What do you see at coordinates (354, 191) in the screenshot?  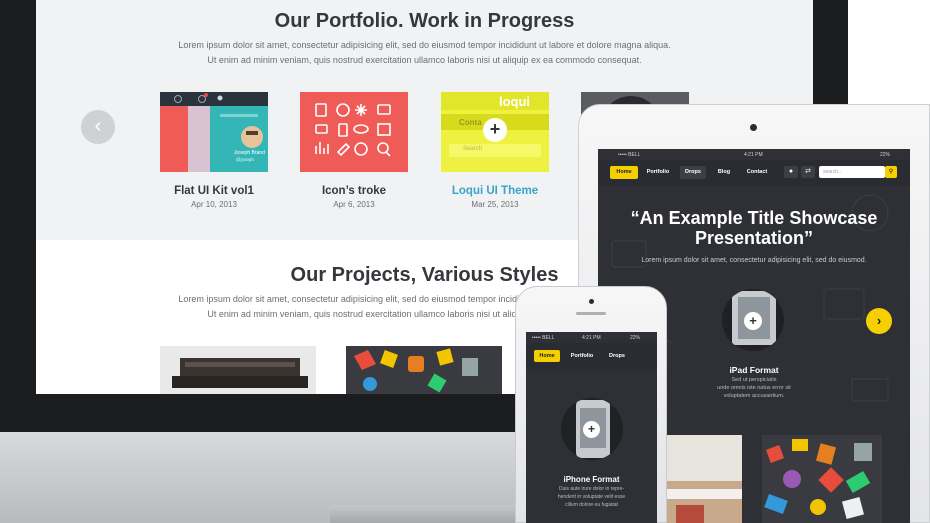 I see `card-title-icons-troke: Icon’s troke` at bounding box center [354, 191].